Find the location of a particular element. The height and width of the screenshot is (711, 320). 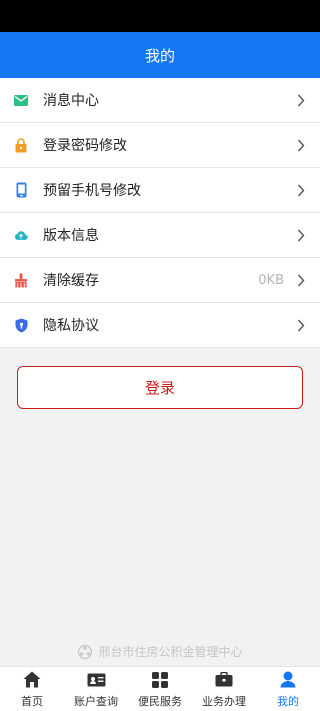

tab-label: 我的 is located at coordinates (288, 701).